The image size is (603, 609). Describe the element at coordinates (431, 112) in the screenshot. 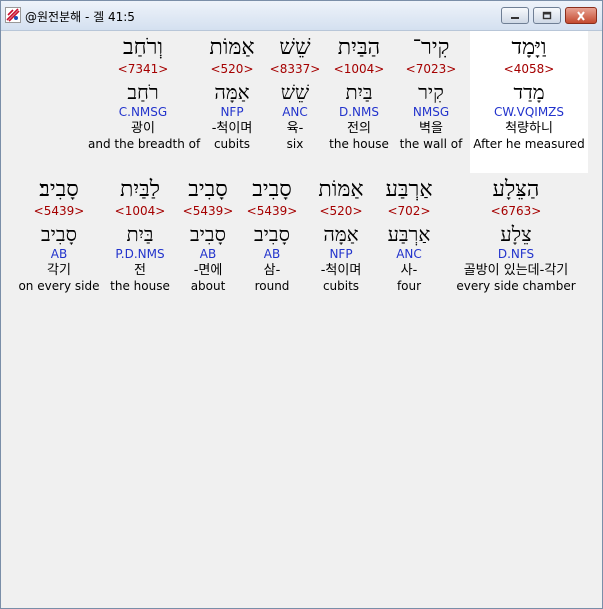

I see `morph-code: NMSG` at that location.